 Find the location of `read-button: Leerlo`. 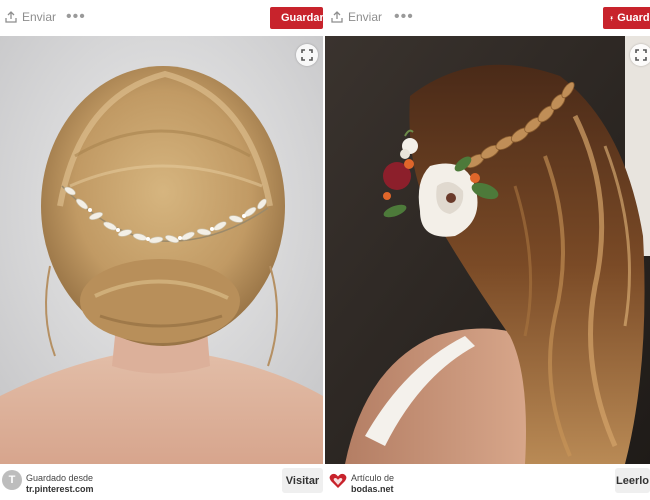

read-button: Leerlo is located at coordinates (632, 480).